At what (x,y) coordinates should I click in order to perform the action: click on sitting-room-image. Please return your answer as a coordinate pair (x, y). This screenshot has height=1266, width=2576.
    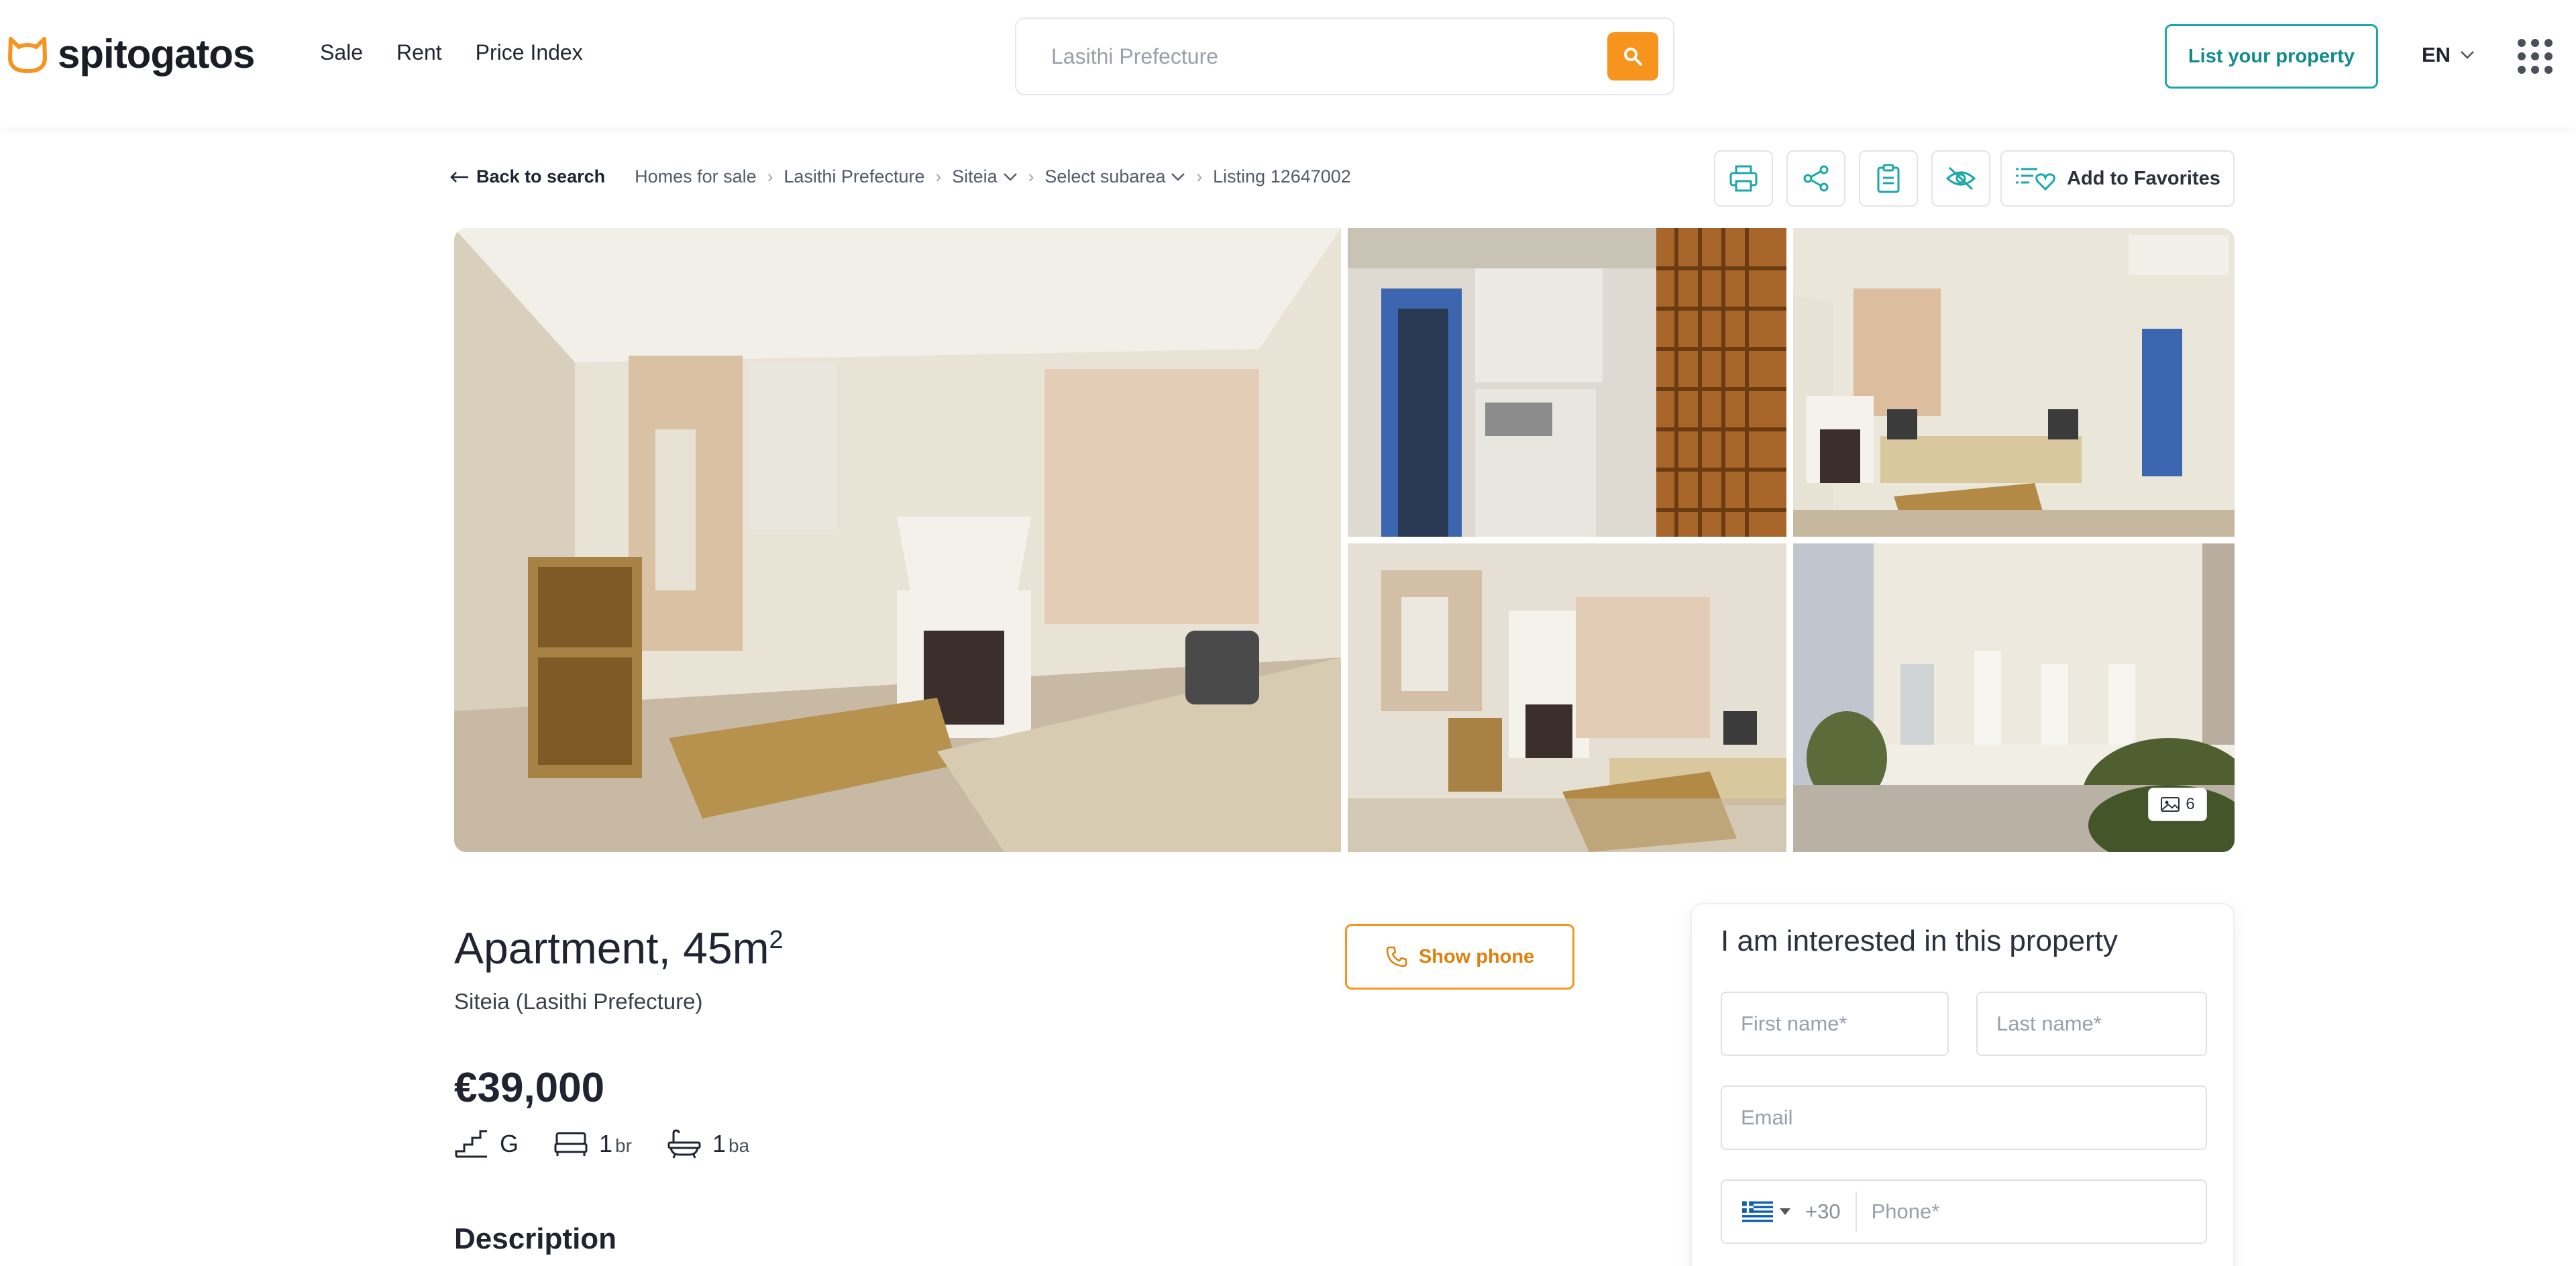
    Looking at the image, I should click on (2014, 382).